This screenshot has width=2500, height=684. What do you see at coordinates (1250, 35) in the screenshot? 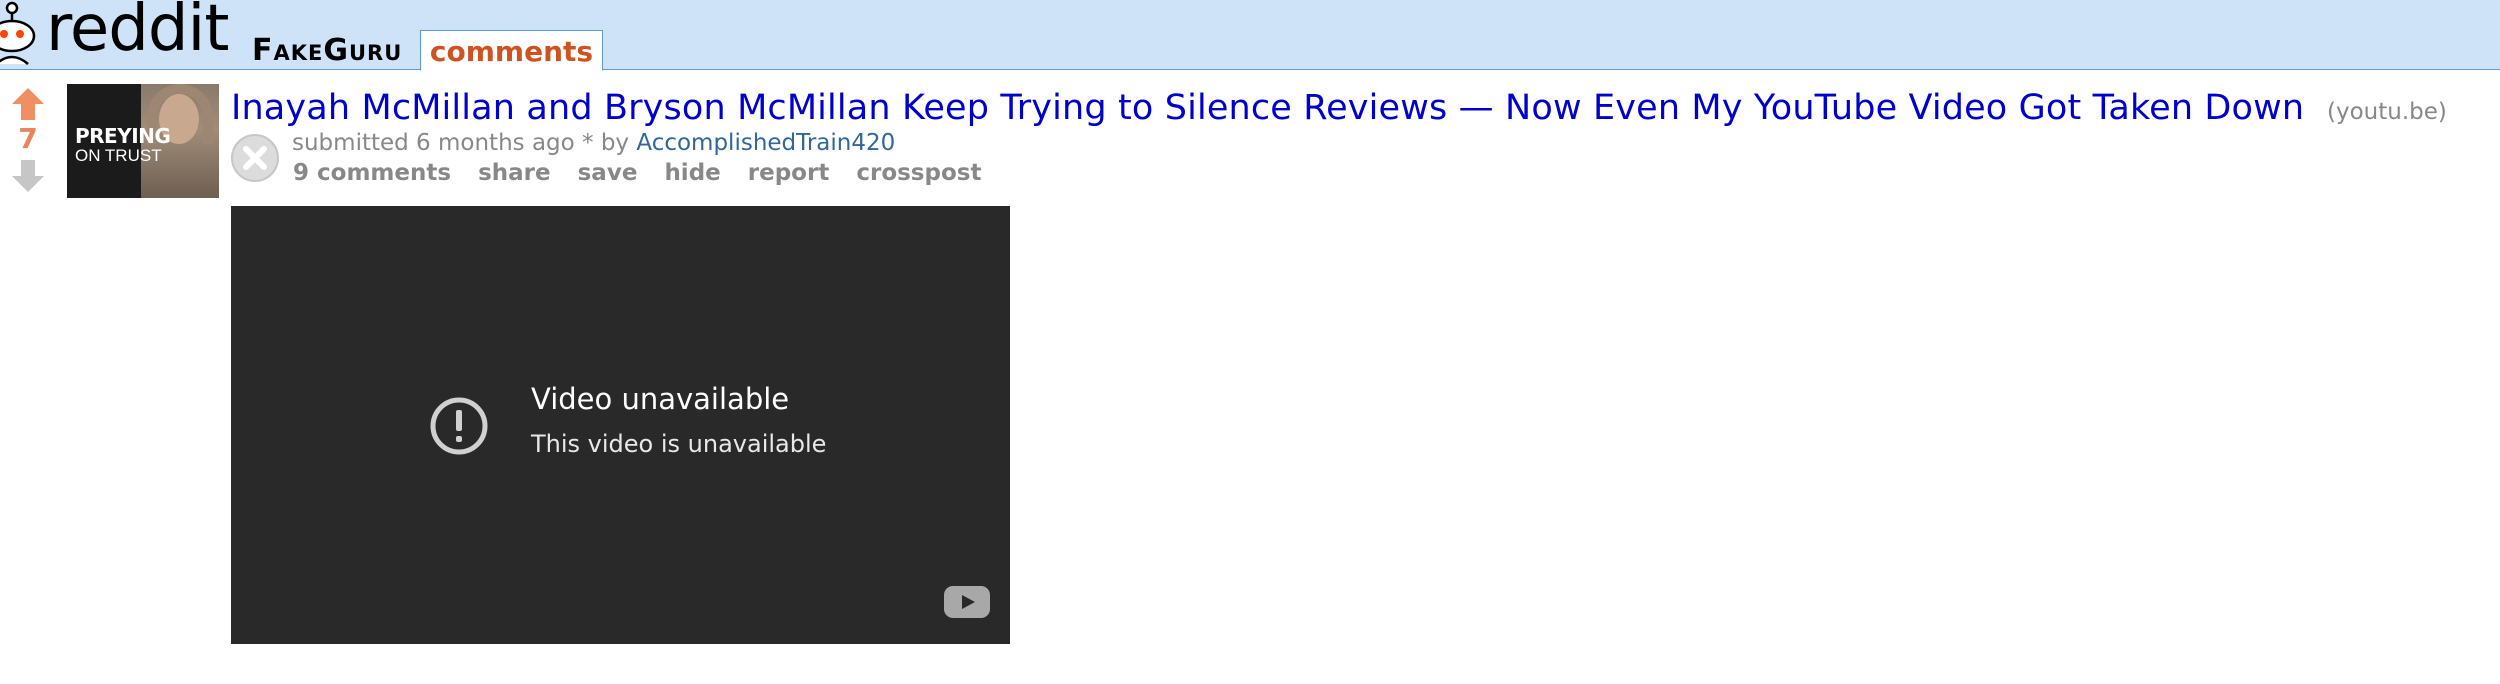
I see `site-header: reddit FakeGuru comments` at bounding box center [1250, 35].